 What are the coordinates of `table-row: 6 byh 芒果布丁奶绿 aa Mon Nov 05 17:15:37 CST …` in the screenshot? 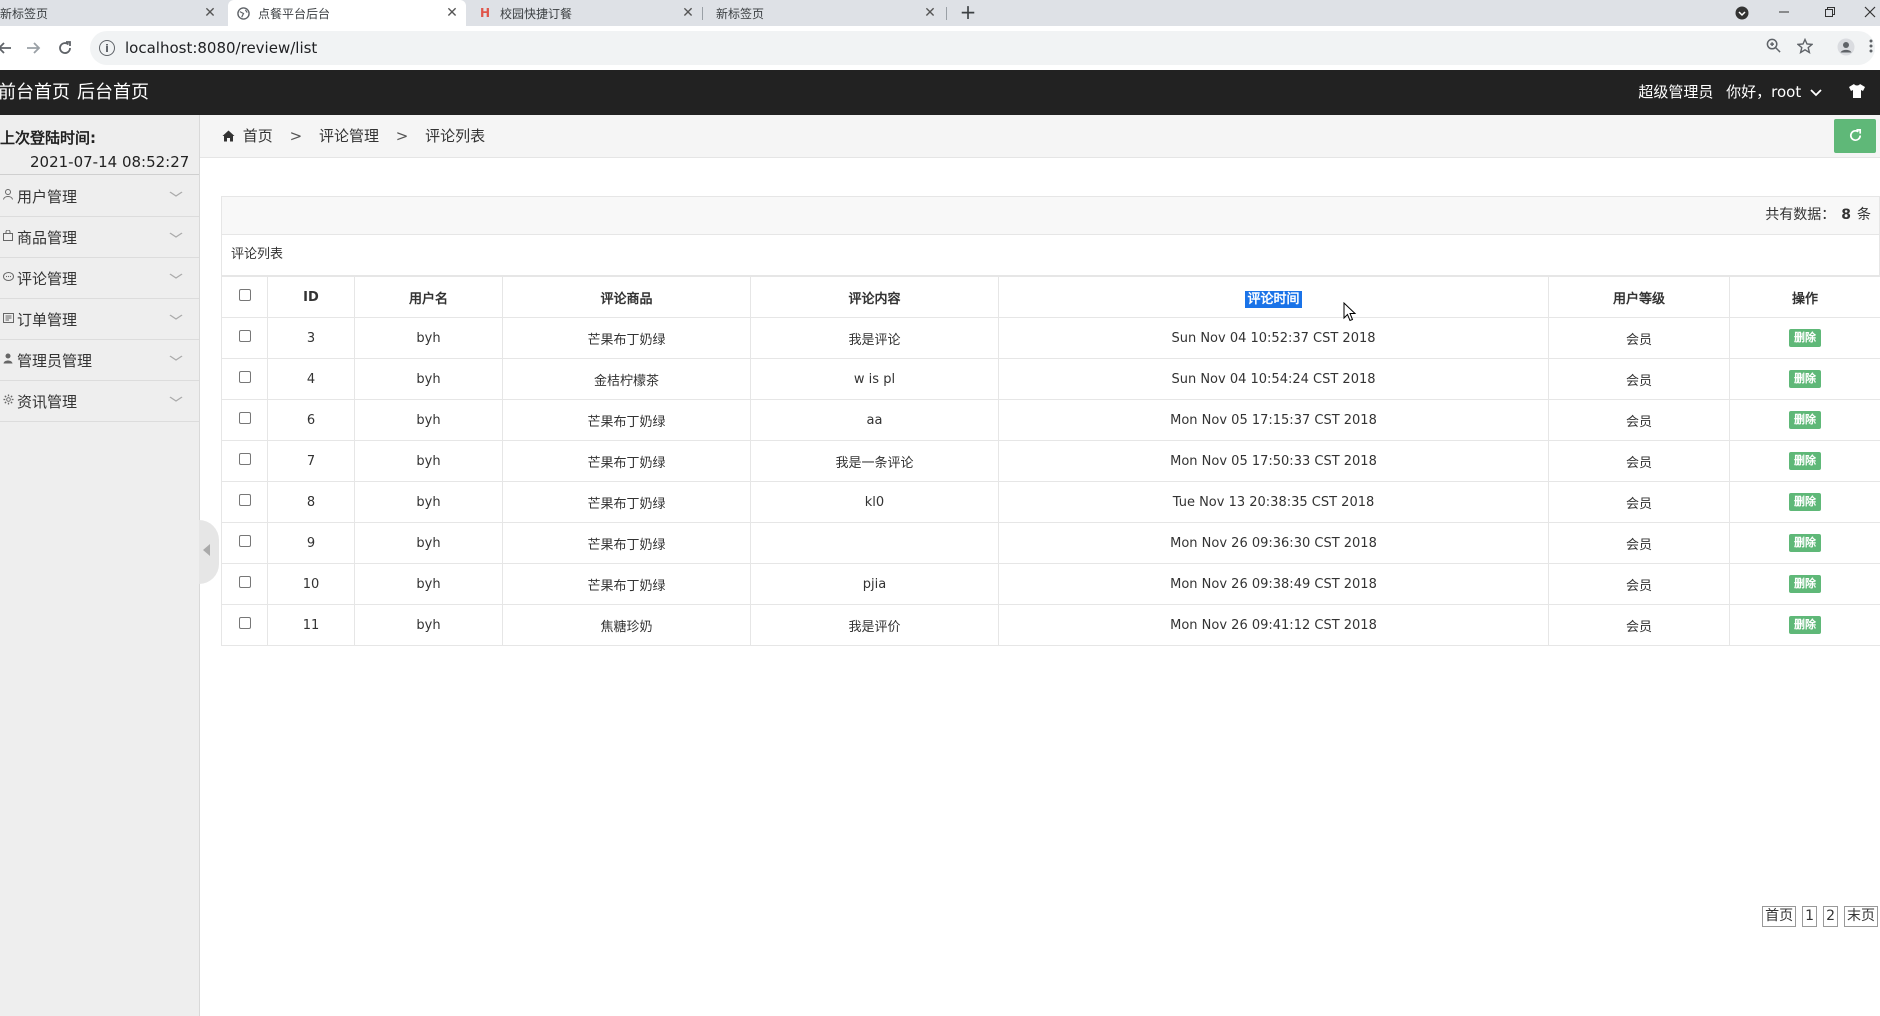 It's located at (1050, 420).